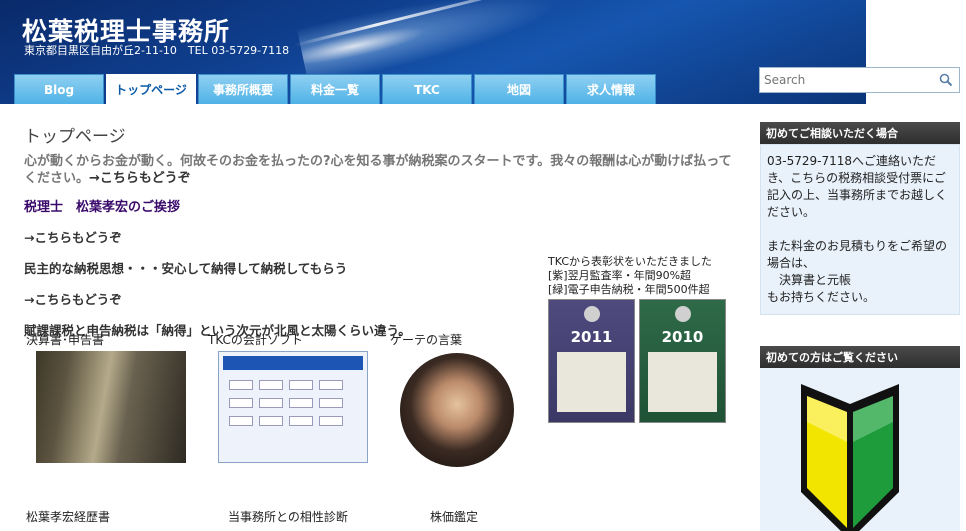 The image size is (966, 531). I want to click on certificate-year: 2011, so click(591, 337).